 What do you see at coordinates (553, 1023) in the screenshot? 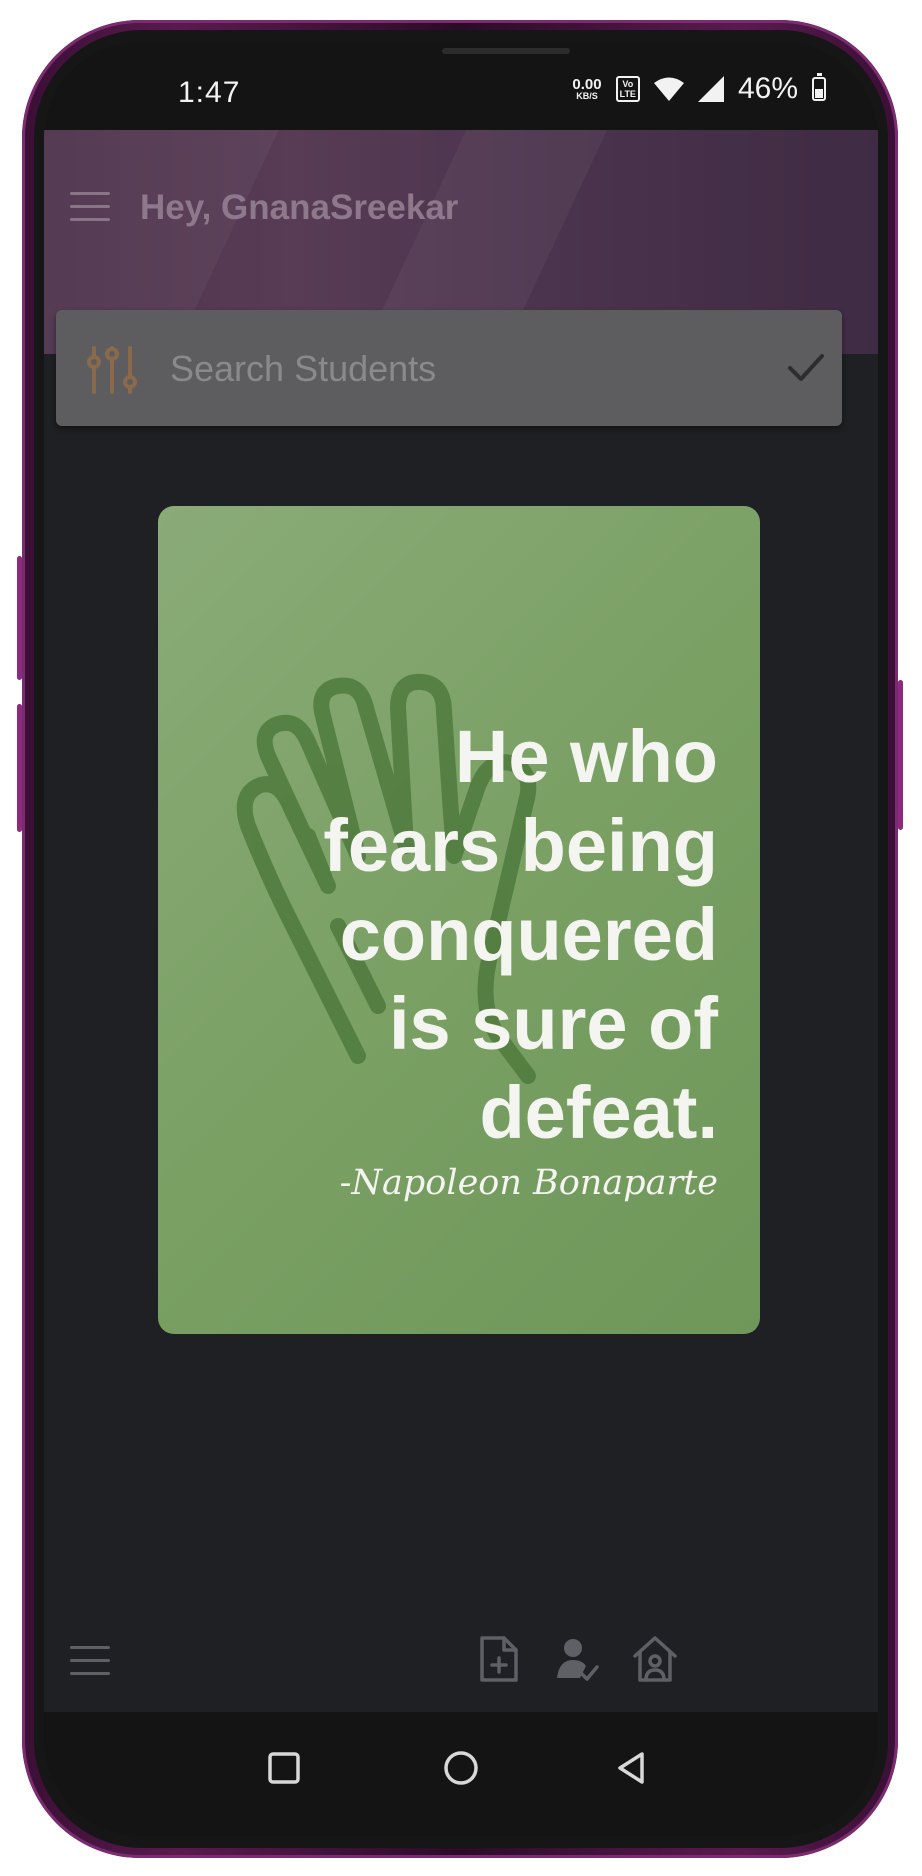
I see `quote-line: is sure of` at bounding box center [553, 1023].